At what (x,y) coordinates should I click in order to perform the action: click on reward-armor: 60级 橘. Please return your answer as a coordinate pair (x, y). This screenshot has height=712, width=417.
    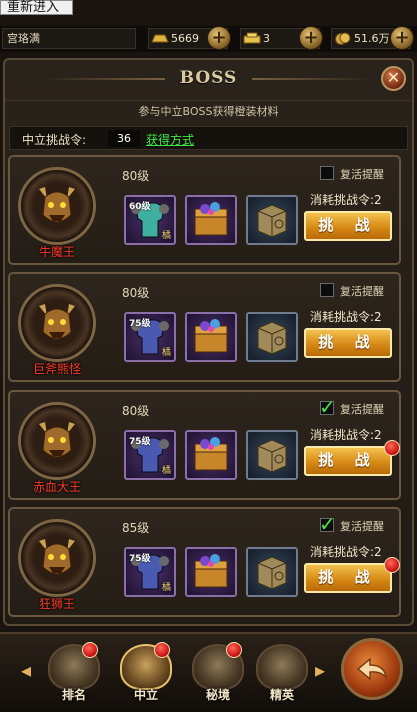
    Looking at the image, I should click on (150, 220).